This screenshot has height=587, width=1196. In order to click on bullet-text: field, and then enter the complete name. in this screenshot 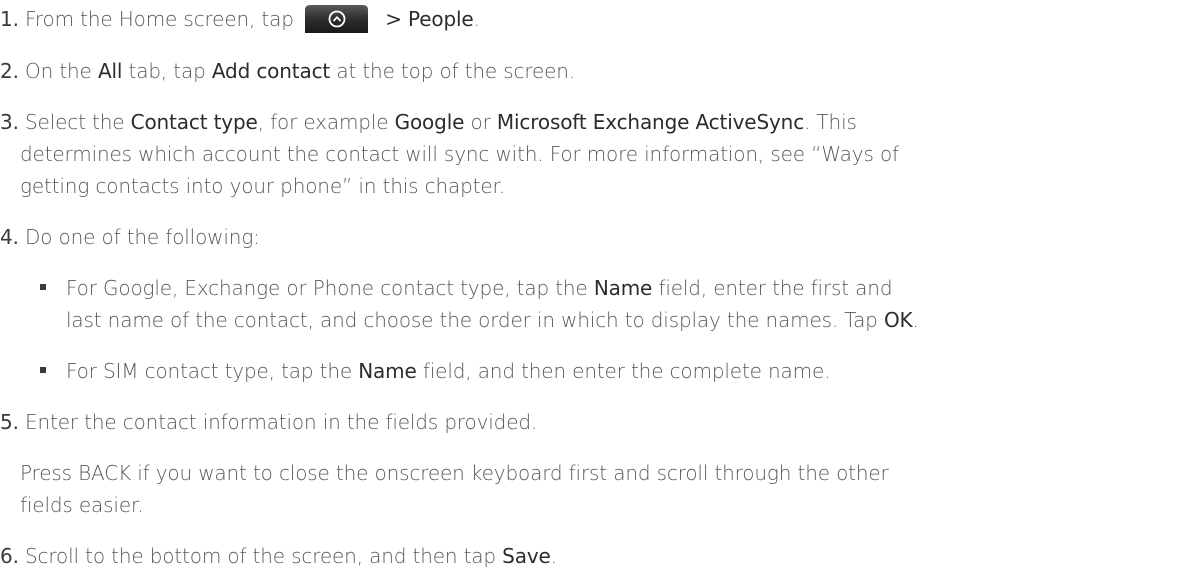, I will do `click(626, 371)`.